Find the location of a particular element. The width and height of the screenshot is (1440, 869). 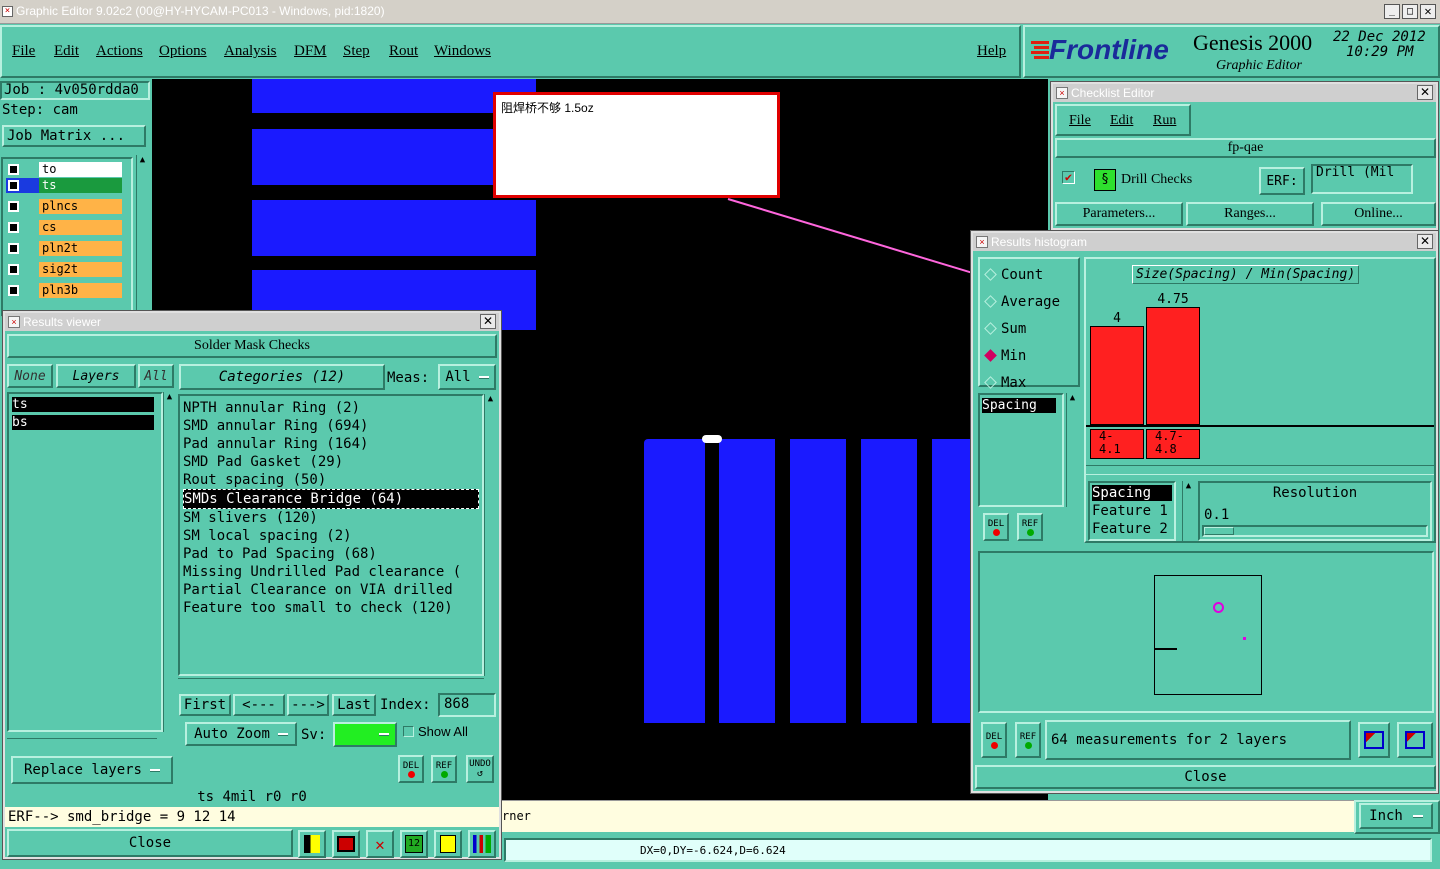

field-list-scrollbar: ▲ is located at coordinates (1072, 450).